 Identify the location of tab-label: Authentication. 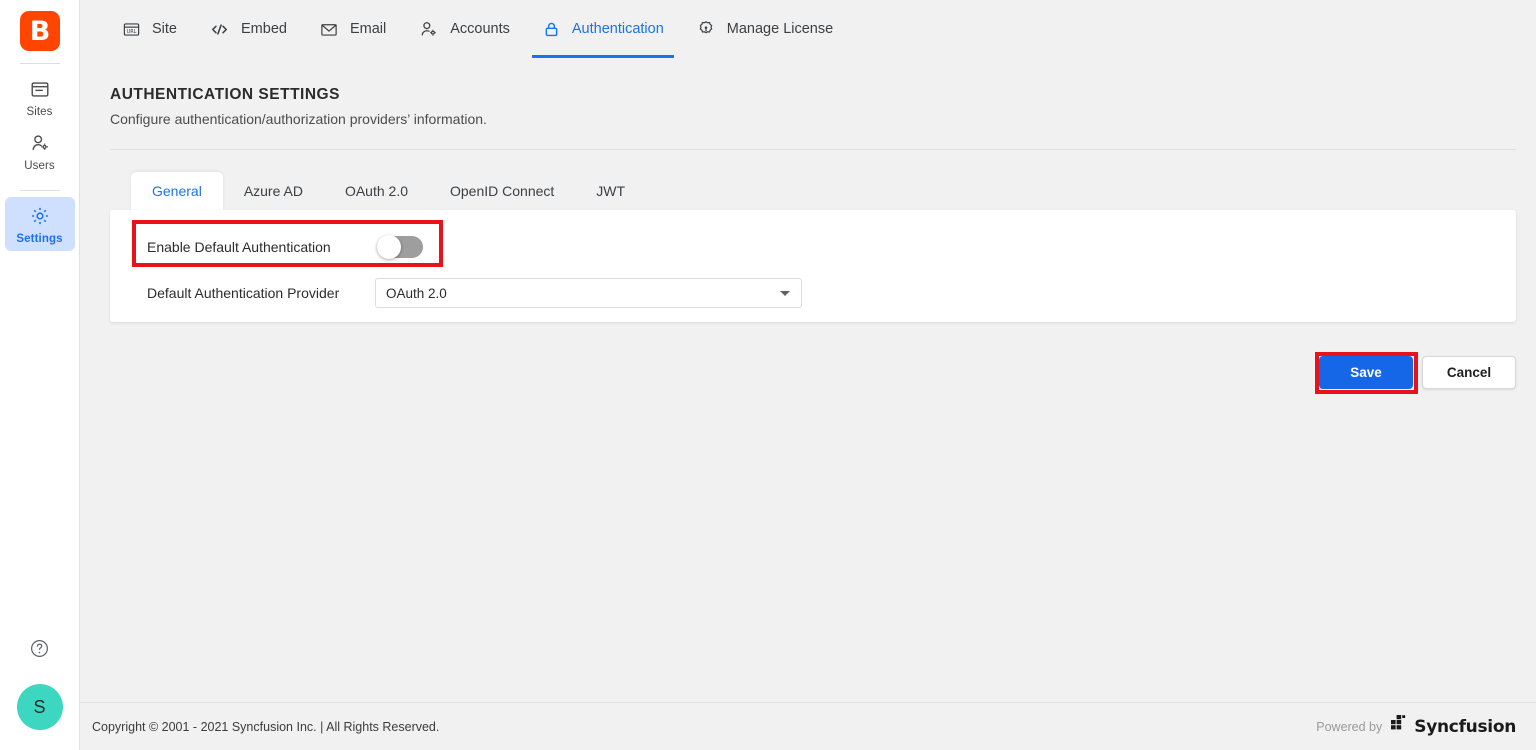
(617, 29).